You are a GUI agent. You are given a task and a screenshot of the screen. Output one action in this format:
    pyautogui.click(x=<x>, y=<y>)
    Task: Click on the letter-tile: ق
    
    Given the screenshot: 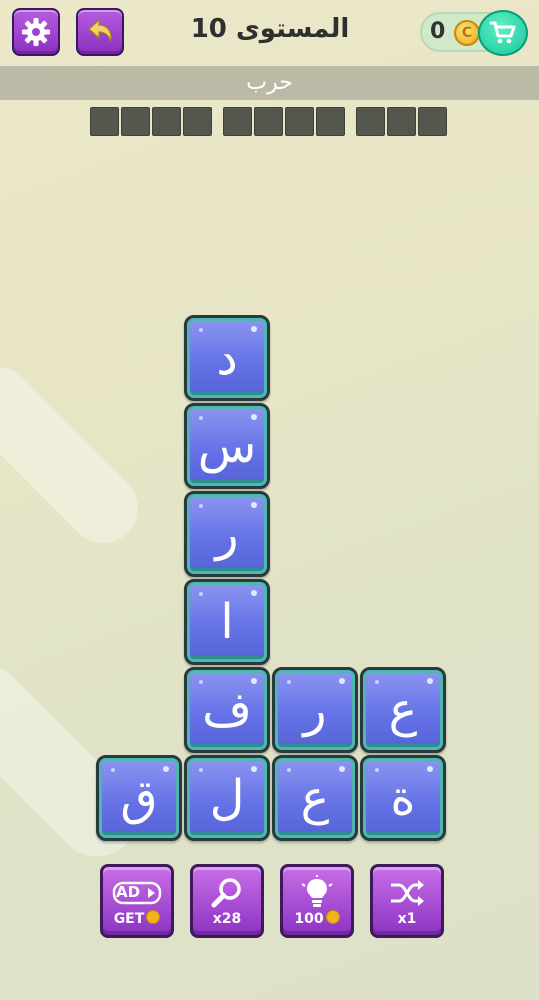 What is the action you would take?
    pyautogui.click(x=139, y=798)
    